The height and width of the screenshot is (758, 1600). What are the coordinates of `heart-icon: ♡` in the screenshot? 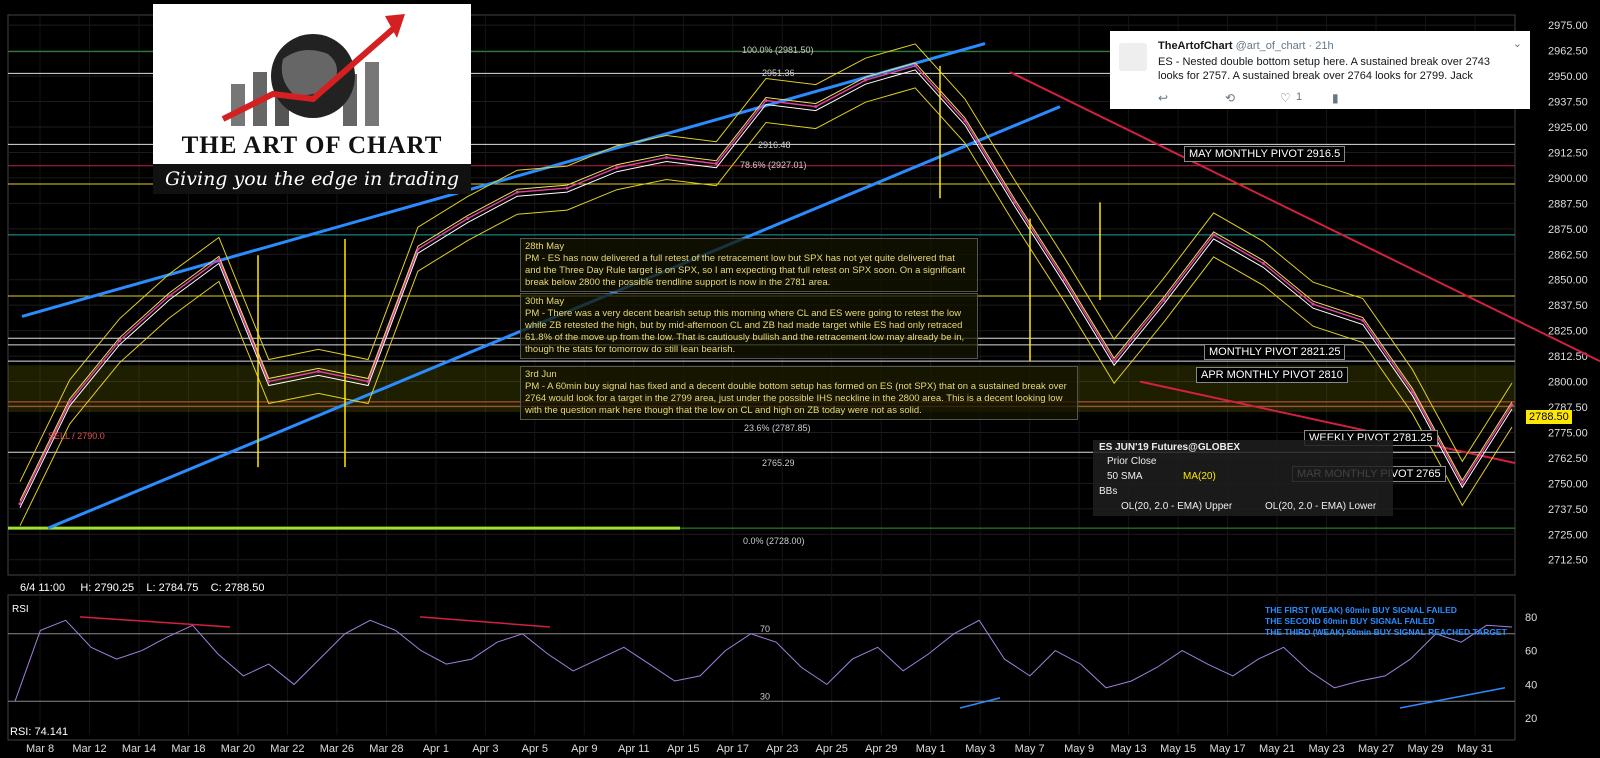 It's located at (1285, 98).